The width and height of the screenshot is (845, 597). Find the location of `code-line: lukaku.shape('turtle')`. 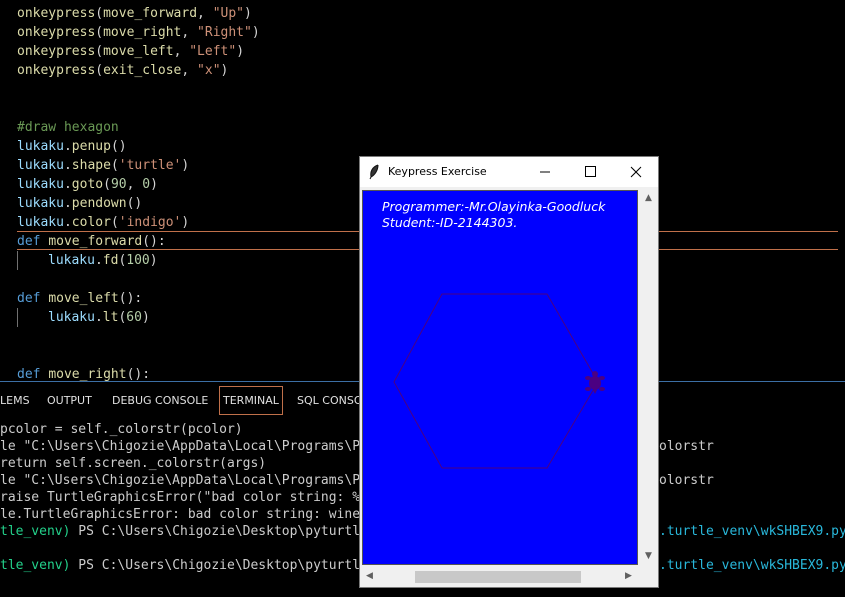

code-line: lukaku.shape('turtle') is located at coordinates (103, 165).